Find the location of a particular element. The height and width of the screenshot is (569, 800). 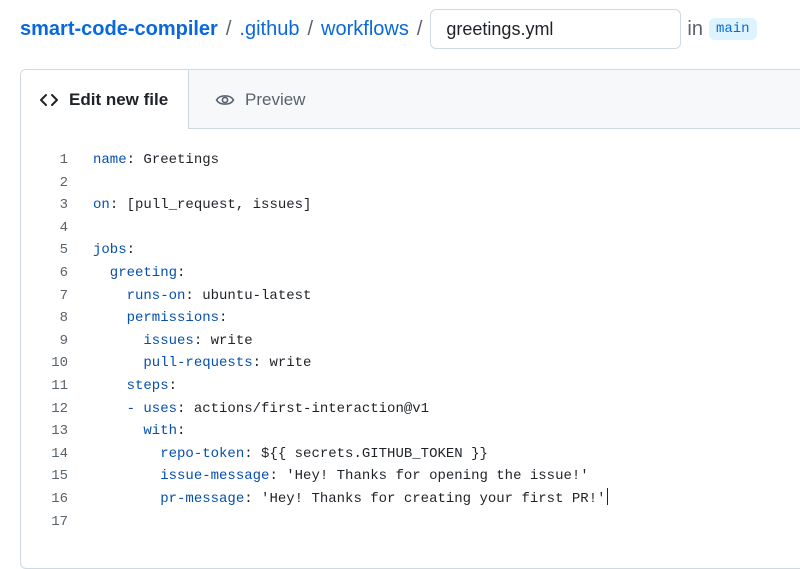

code-line: 3 on: [pull_request, issues] is located at coordinates (410, 205).